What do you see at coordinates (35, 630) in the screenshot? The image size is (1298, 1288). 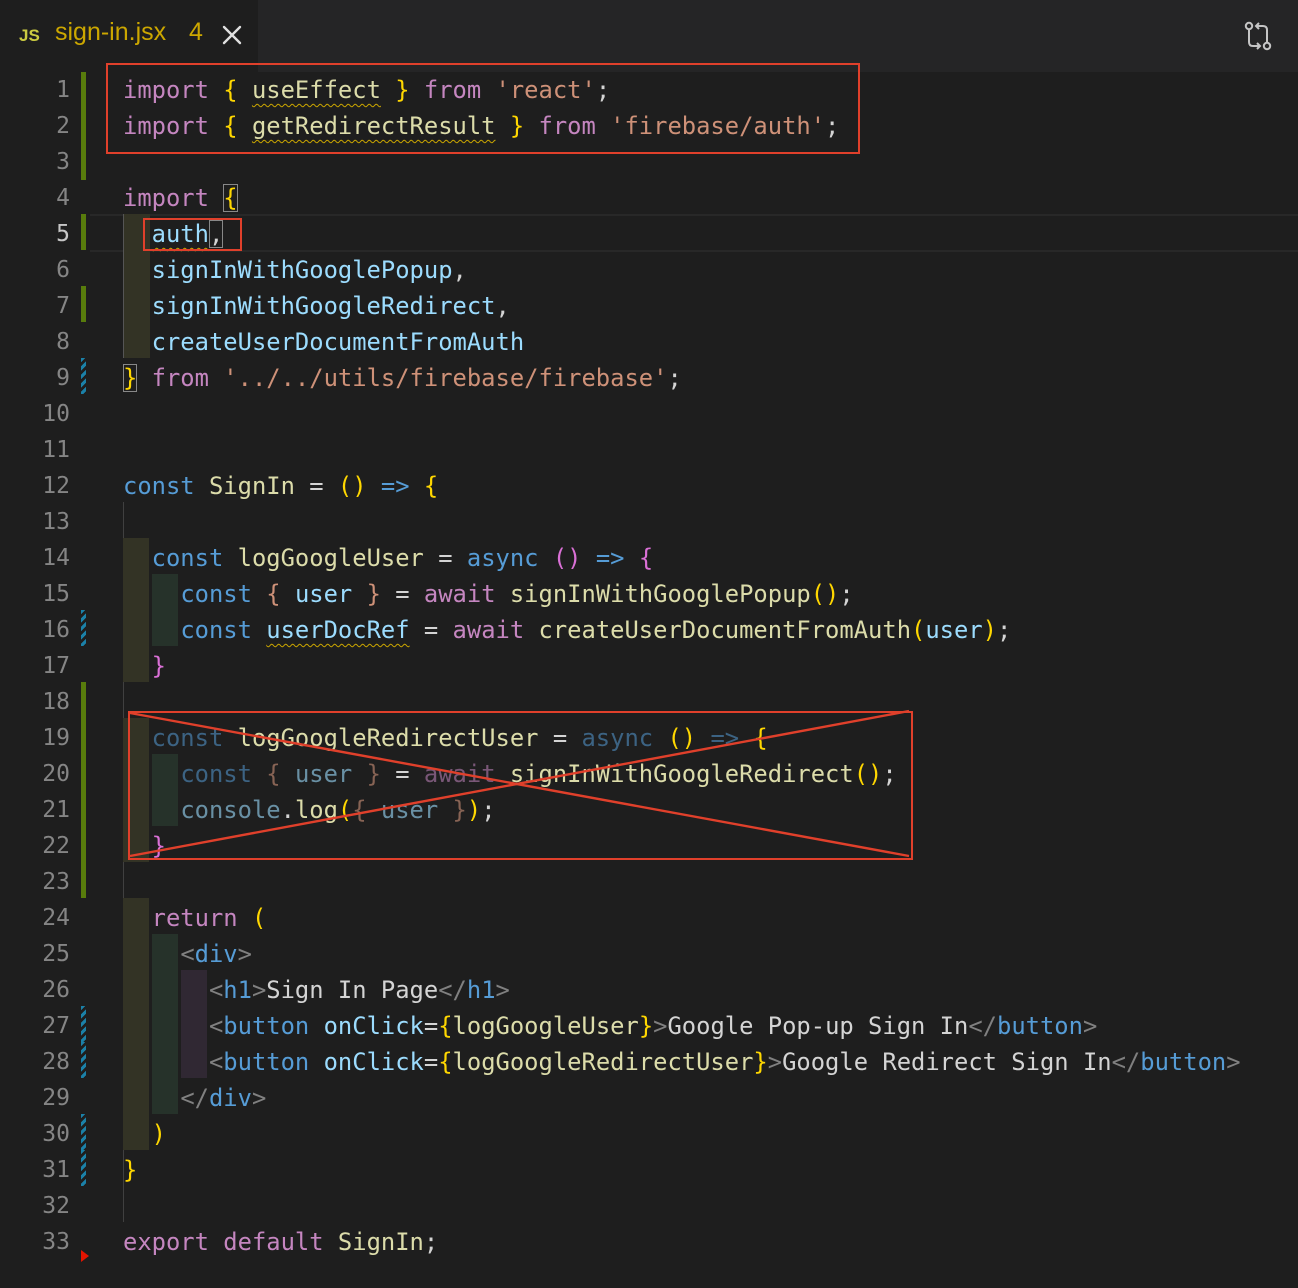 I see `line-number: 16` at bounding box center [35, 630].